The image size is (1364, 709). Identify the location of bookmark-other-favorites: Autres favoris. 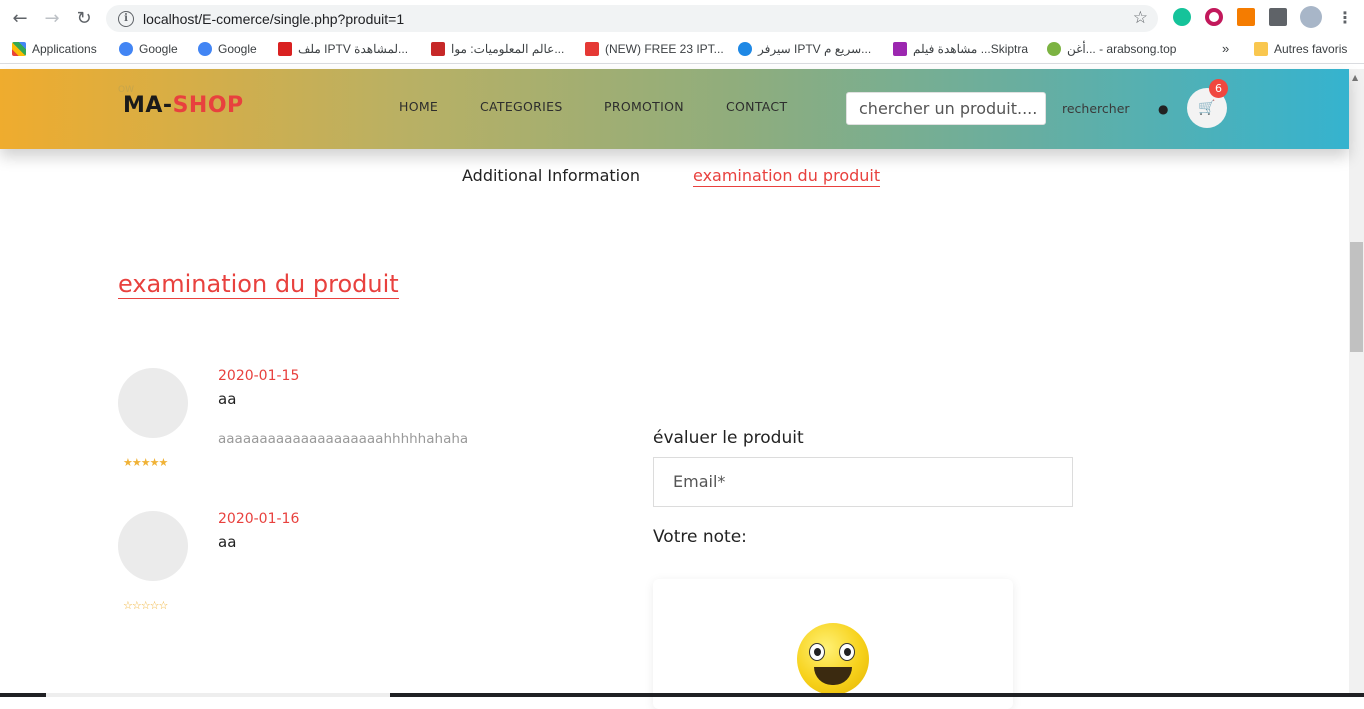
(1300, 49).